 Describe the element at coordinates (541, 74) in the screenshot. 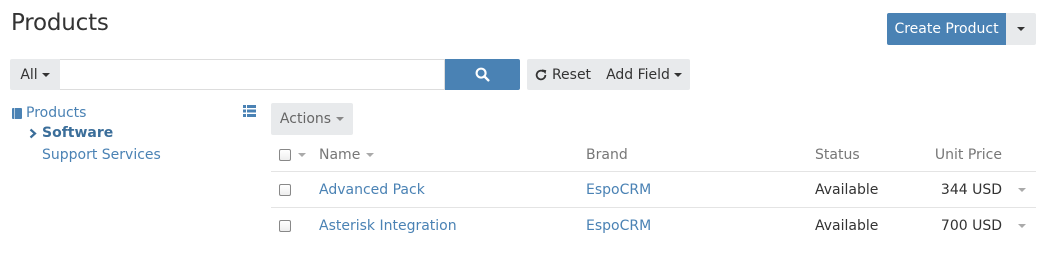

I see `refresh-icon` at that location.